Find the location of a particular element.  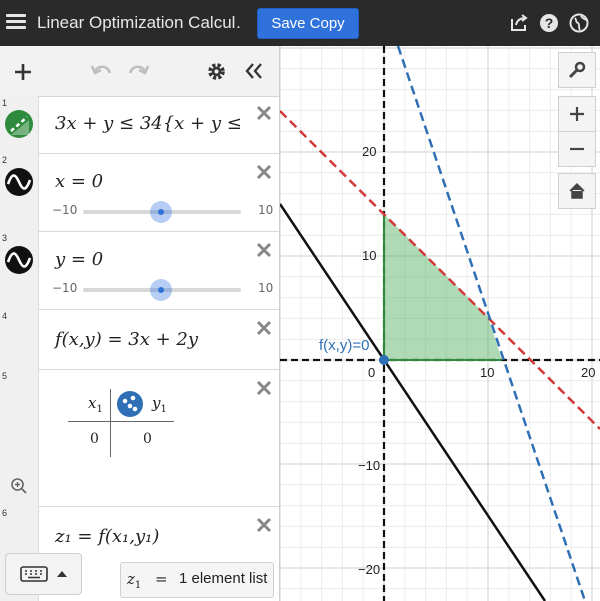

data-table: x1 y1 0 0 is located at coordinates (121, 423).